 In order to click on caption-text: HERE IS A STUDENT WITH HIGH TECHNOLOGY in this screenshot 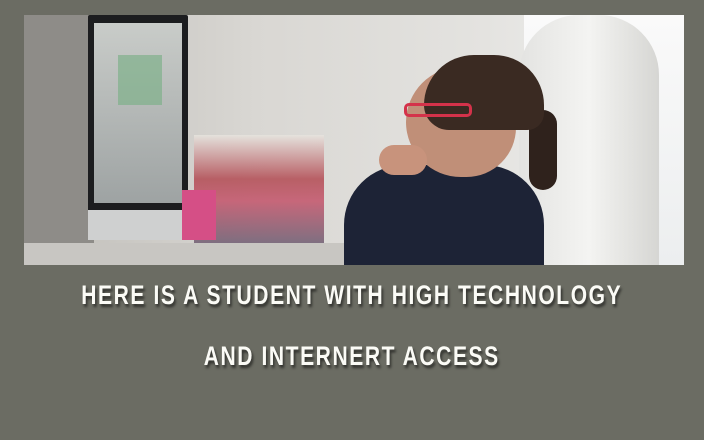, I will do `click(352, 295)`.